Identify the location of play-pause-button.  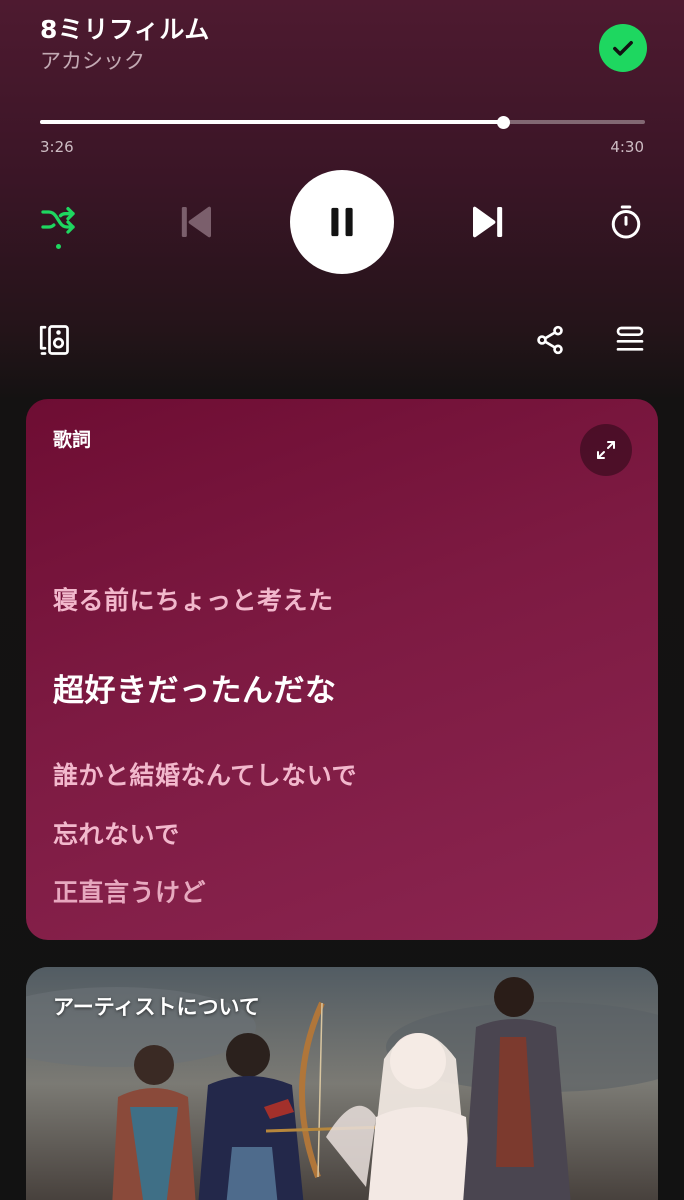
(342, 222).